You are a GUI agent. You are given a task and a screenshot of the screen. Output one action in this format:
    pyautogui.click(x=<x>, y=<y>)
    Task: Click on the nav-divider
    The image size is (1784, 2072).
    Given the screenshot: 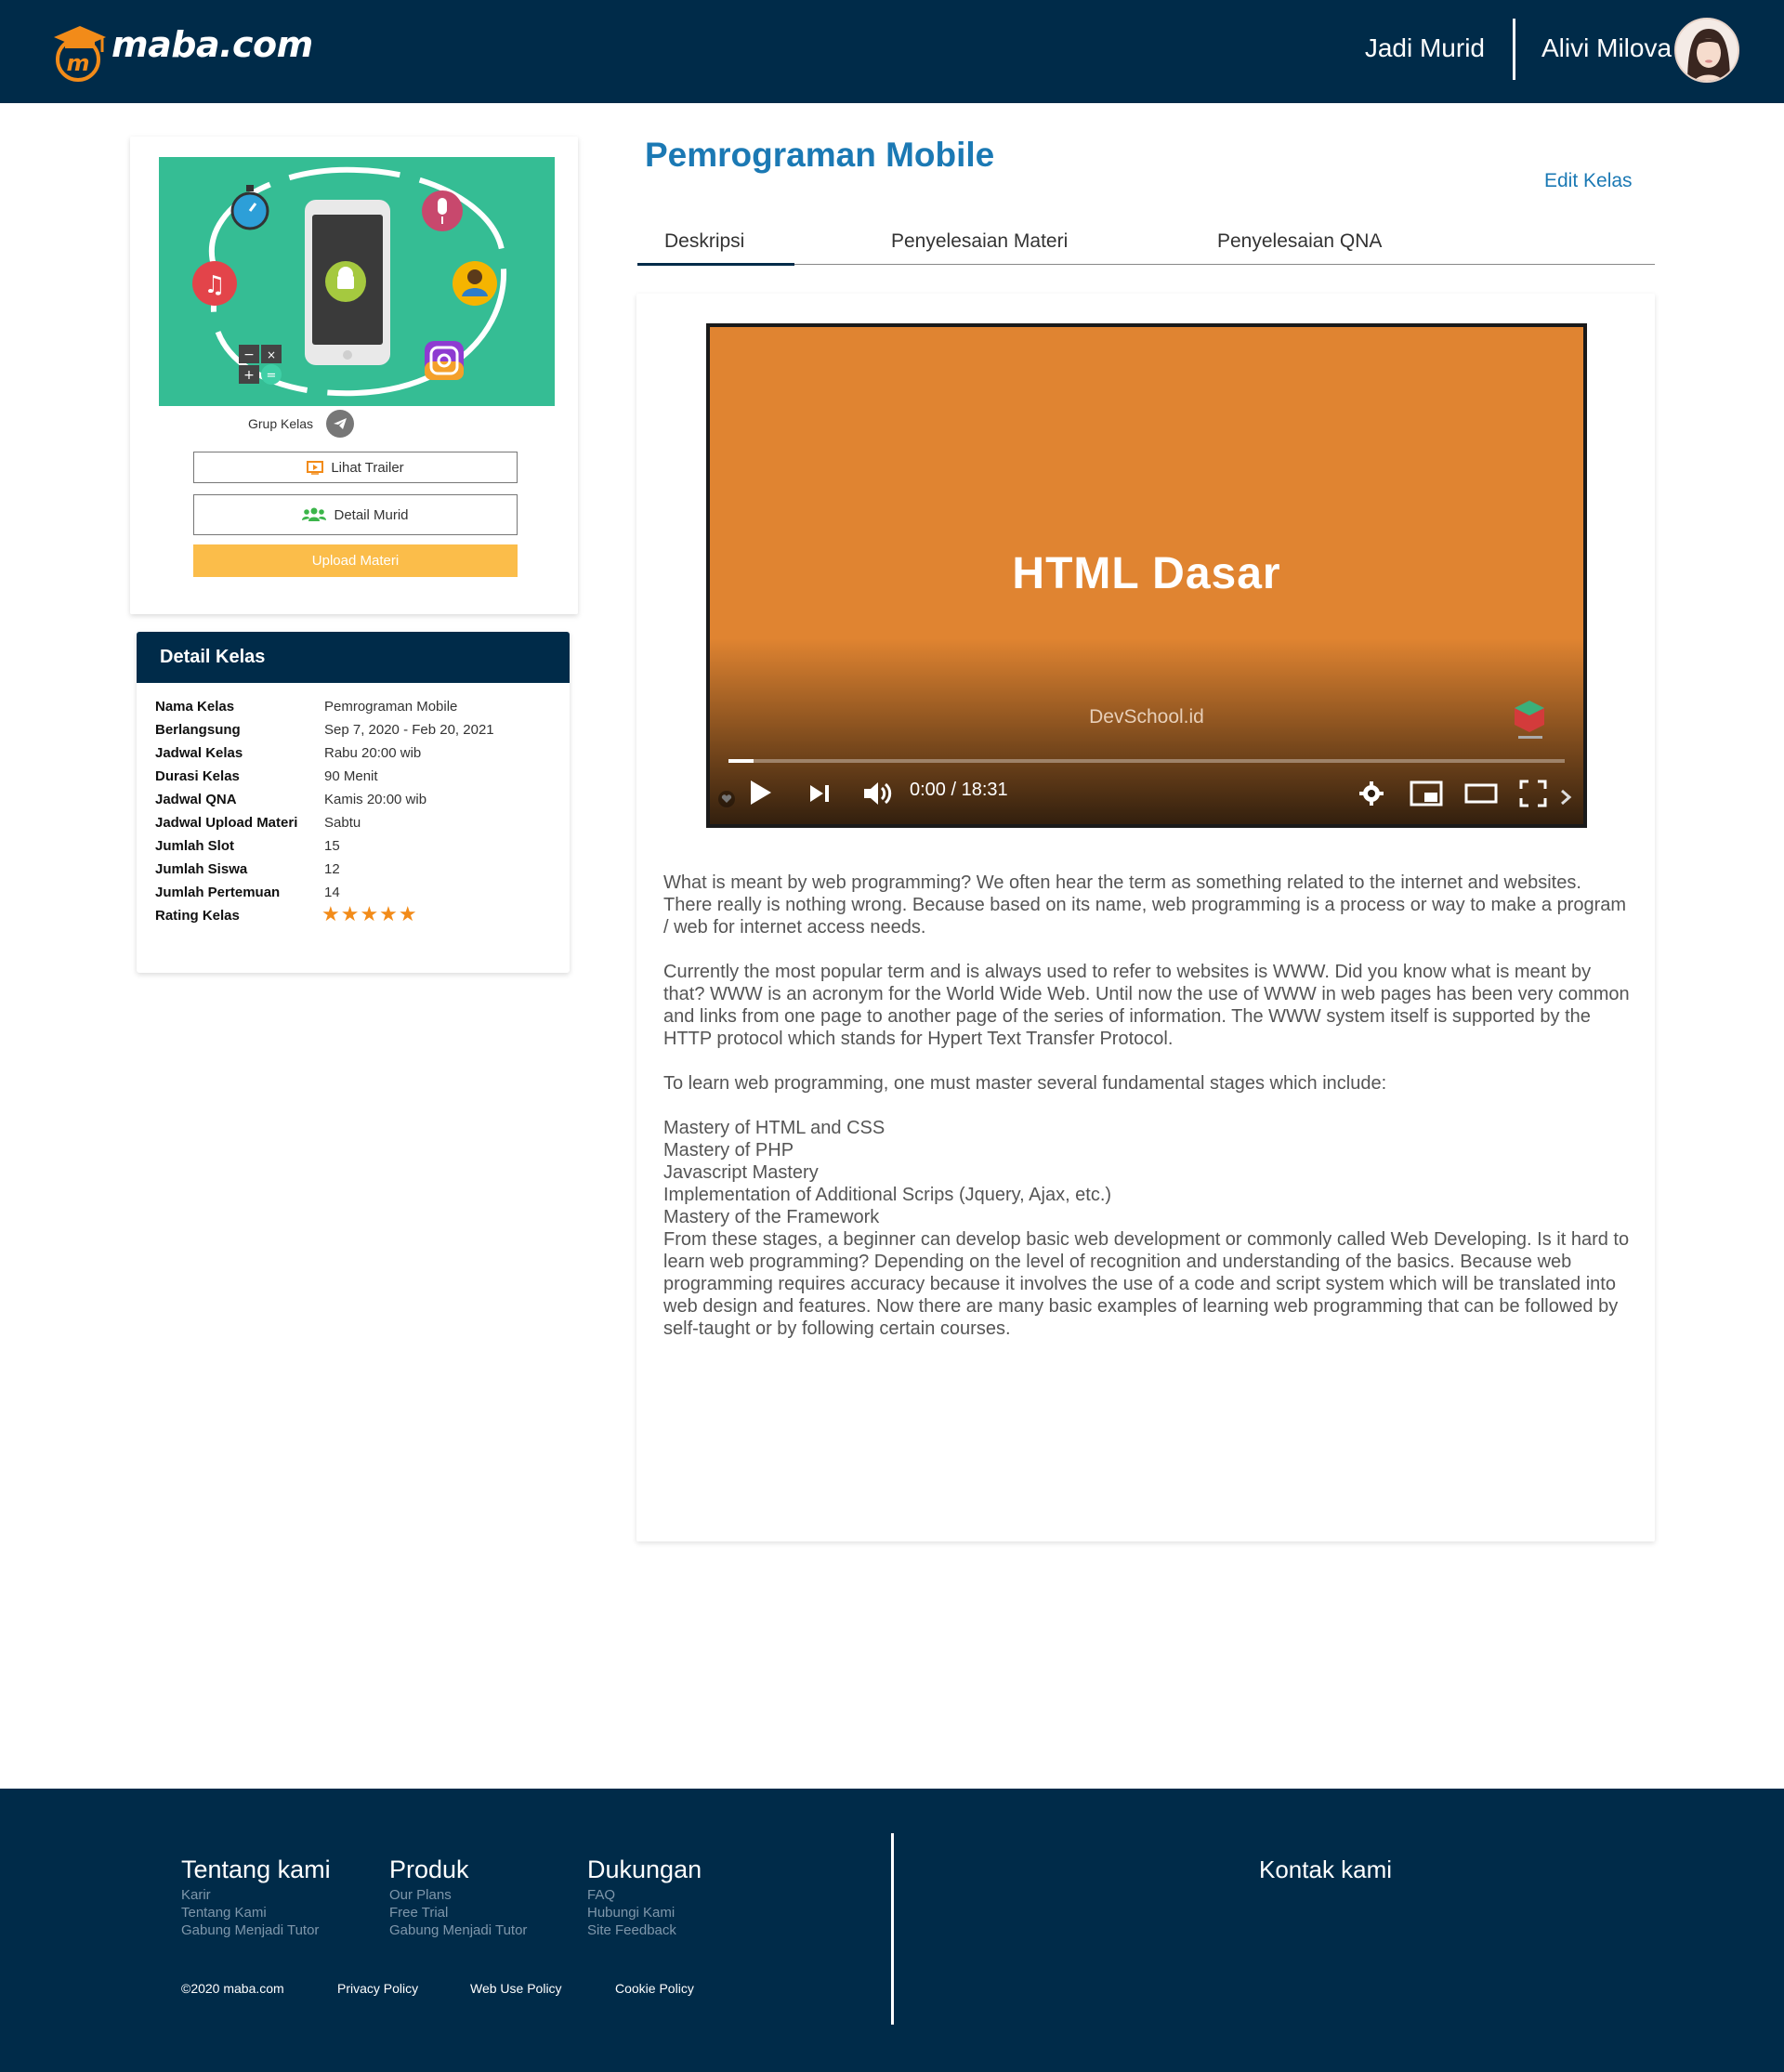 What is the action you would take?
    pyautogui.click(x=1514, y=49)
    